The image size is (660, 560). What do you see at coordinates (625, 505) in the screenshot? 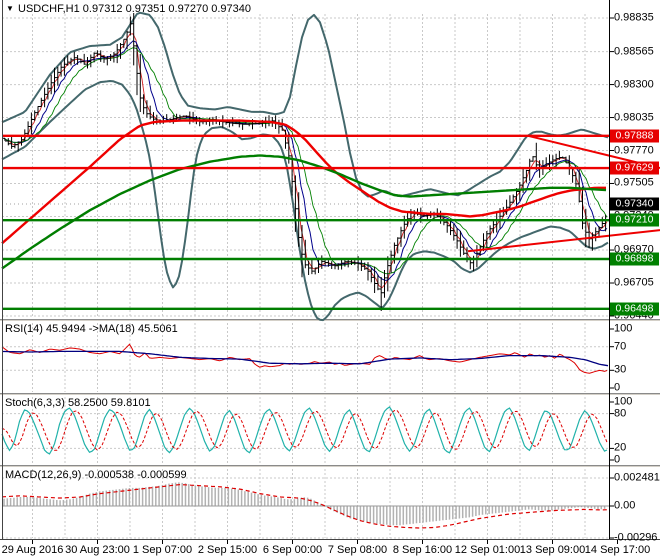
I see `macd-axis-label: 0.00` at bounding box center [625, 505].